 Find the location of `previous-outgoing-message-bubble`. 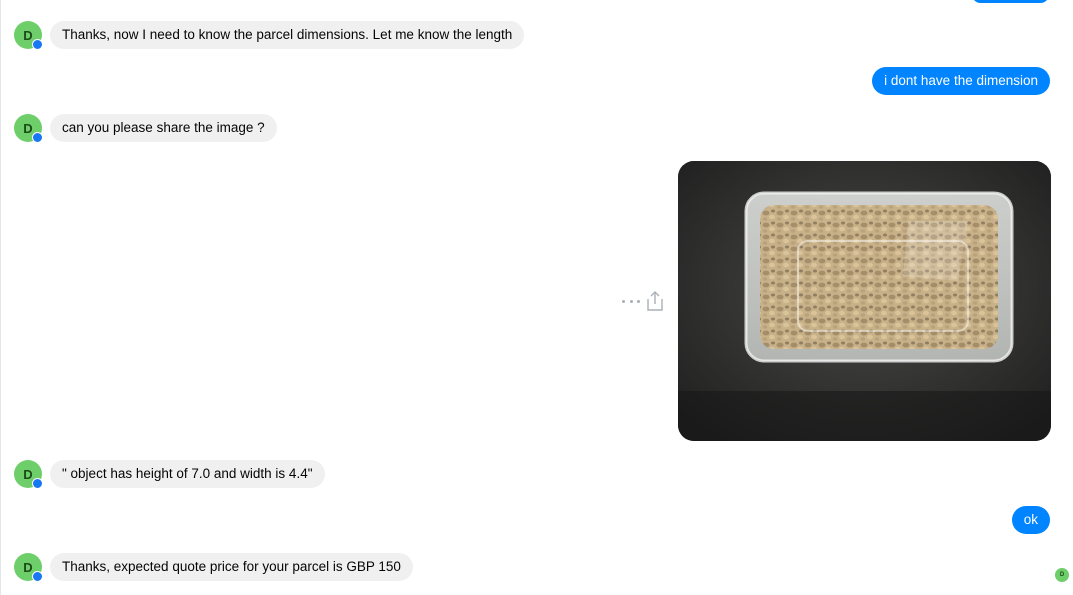

previous-outgoing-message-bubble is located at coordinates (1010, 1).